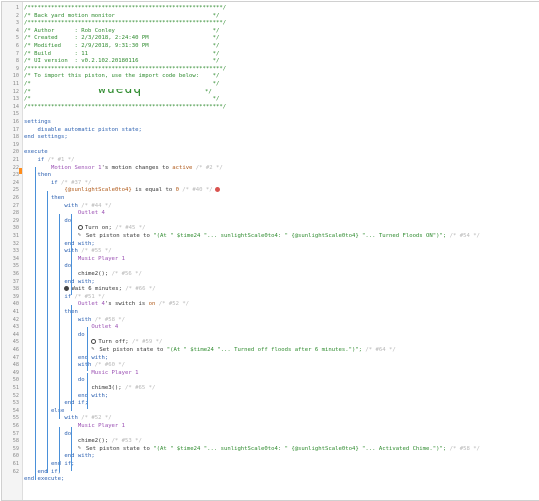 This screenshot has height=501, width=539. What do you see at coordinates (44, 479) in the screenshot?
I see `end-execute-keyword: end execute;` at bounding box center [44, 479].